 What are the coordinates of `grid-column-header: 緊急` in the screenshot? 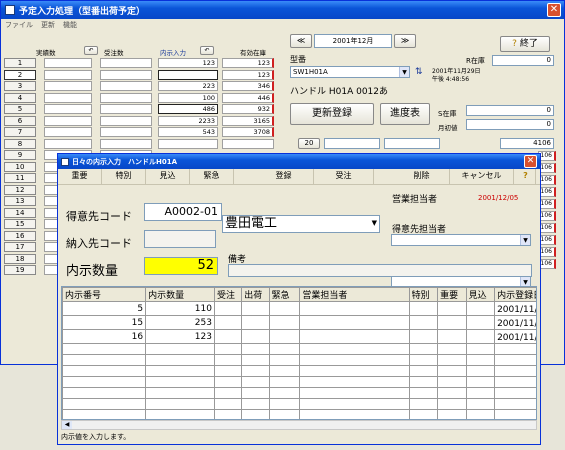 It's located at (284, 294).